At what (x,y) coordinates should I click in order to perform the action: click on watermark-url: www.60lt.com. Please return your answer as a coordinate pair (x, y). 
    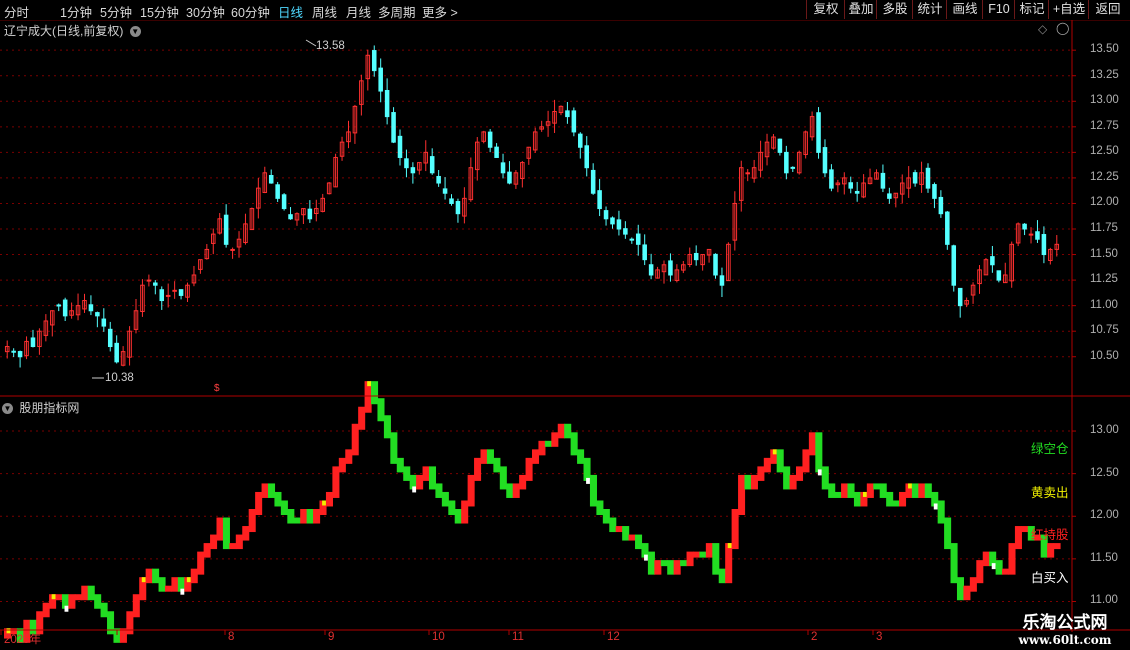
    Looking at the image, I should click on (1065, 640).